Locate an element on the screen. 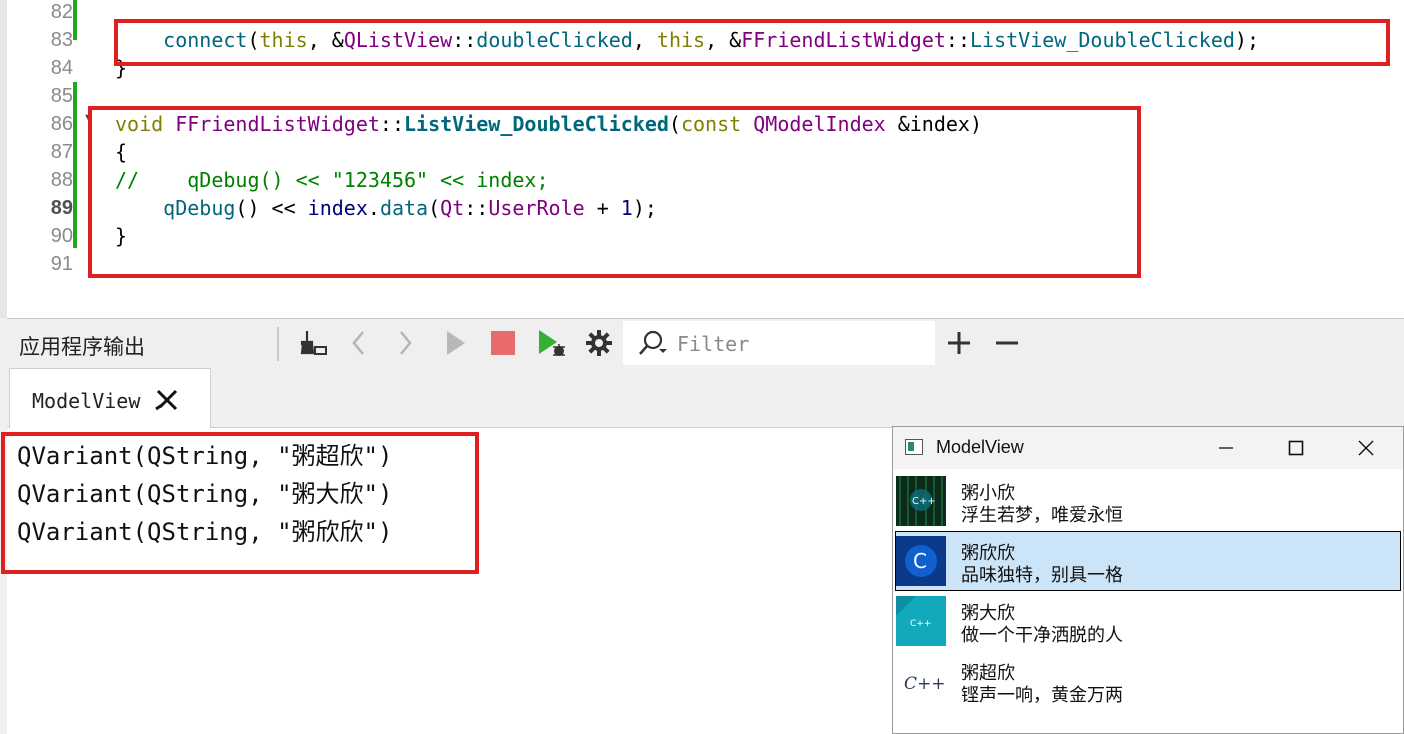 This screenshot has width=1404, height=734. close-icon is located at coordinates (167, 402).